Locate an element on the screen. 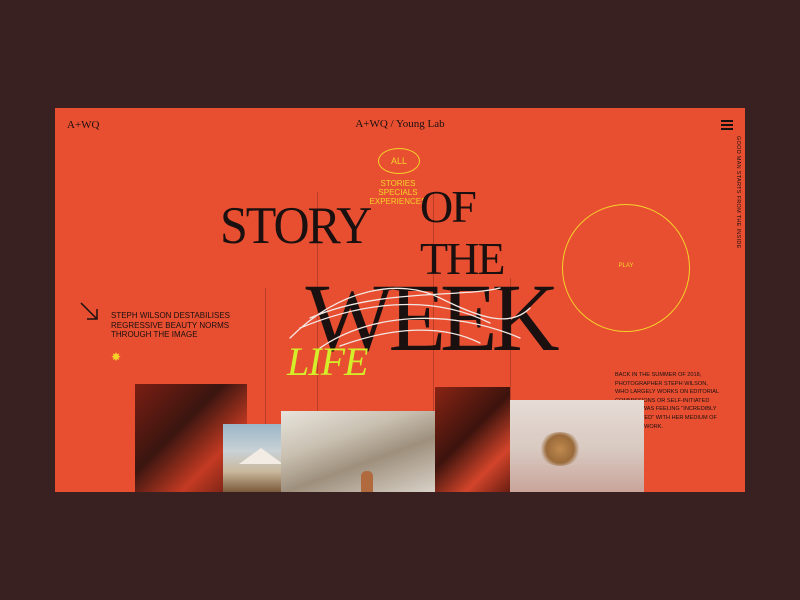 The width and height of the screenshot is (800, 600). vertical-tagline: GOOD MAN STARTS FROM THE INSIDE is located at coordinates (738, 192).